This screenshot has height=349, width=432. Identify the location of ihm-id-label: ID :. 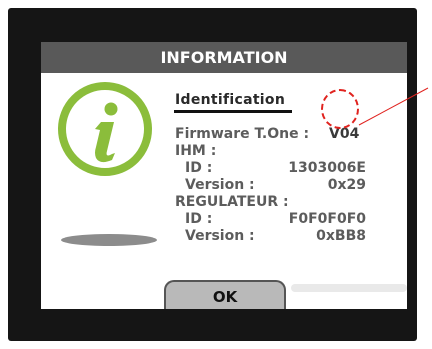
(199, 168).